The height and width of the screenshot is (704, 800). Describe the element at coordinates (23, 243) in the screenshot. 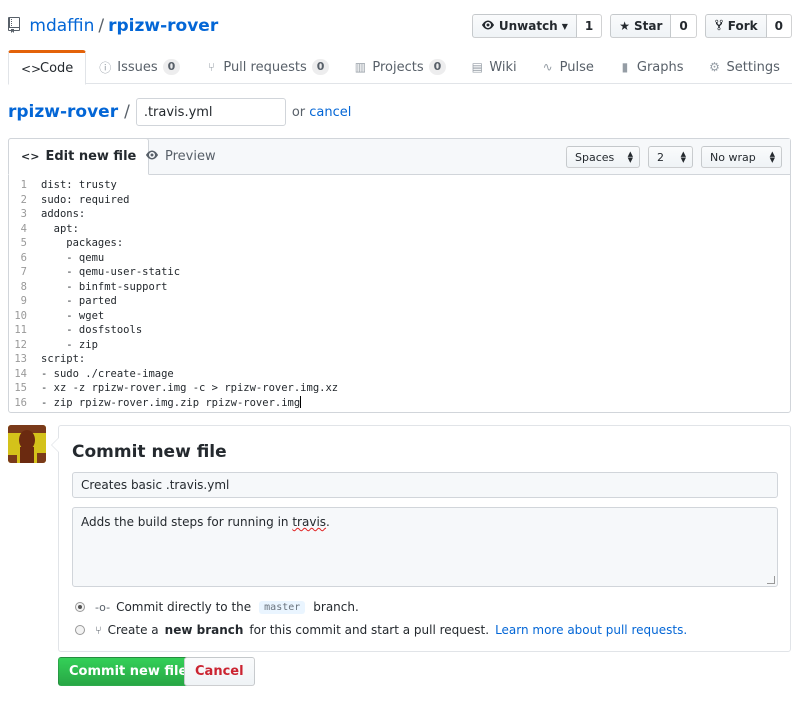

I see `line-number: 5` at that location.